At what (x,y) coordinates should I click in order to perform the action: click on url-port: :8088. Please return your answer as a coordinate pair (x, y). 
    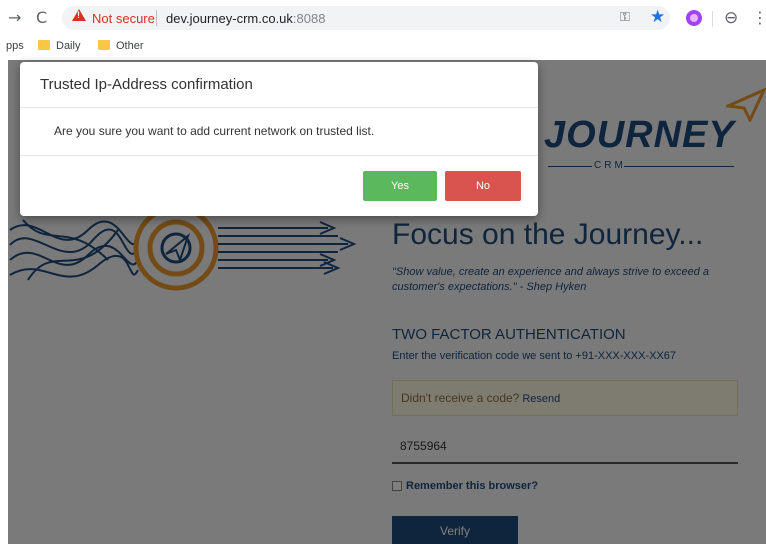
    Looking at the image, I should click on (309, 18).